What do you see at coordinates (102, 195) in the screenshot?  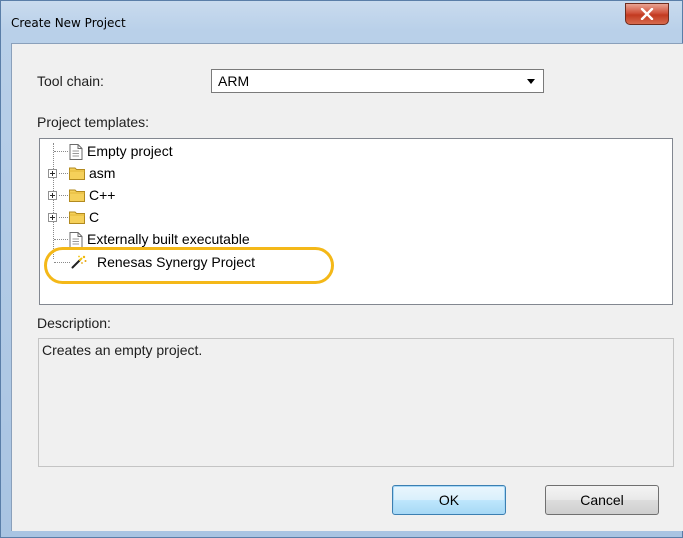 I see `tree-item-label: C++` at bounding box center [102, 195].